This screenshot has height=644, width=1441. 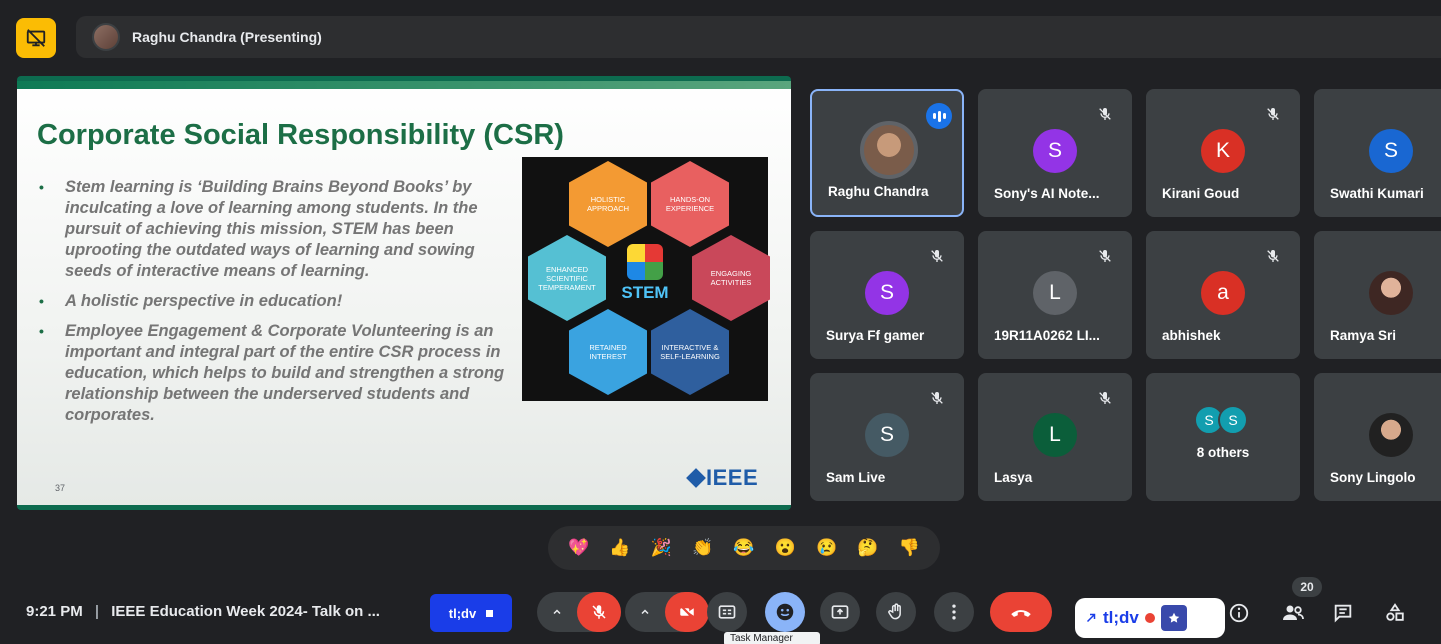 I want to click on participant-name: Swathi Kumari, so click(x=1377, y=193).